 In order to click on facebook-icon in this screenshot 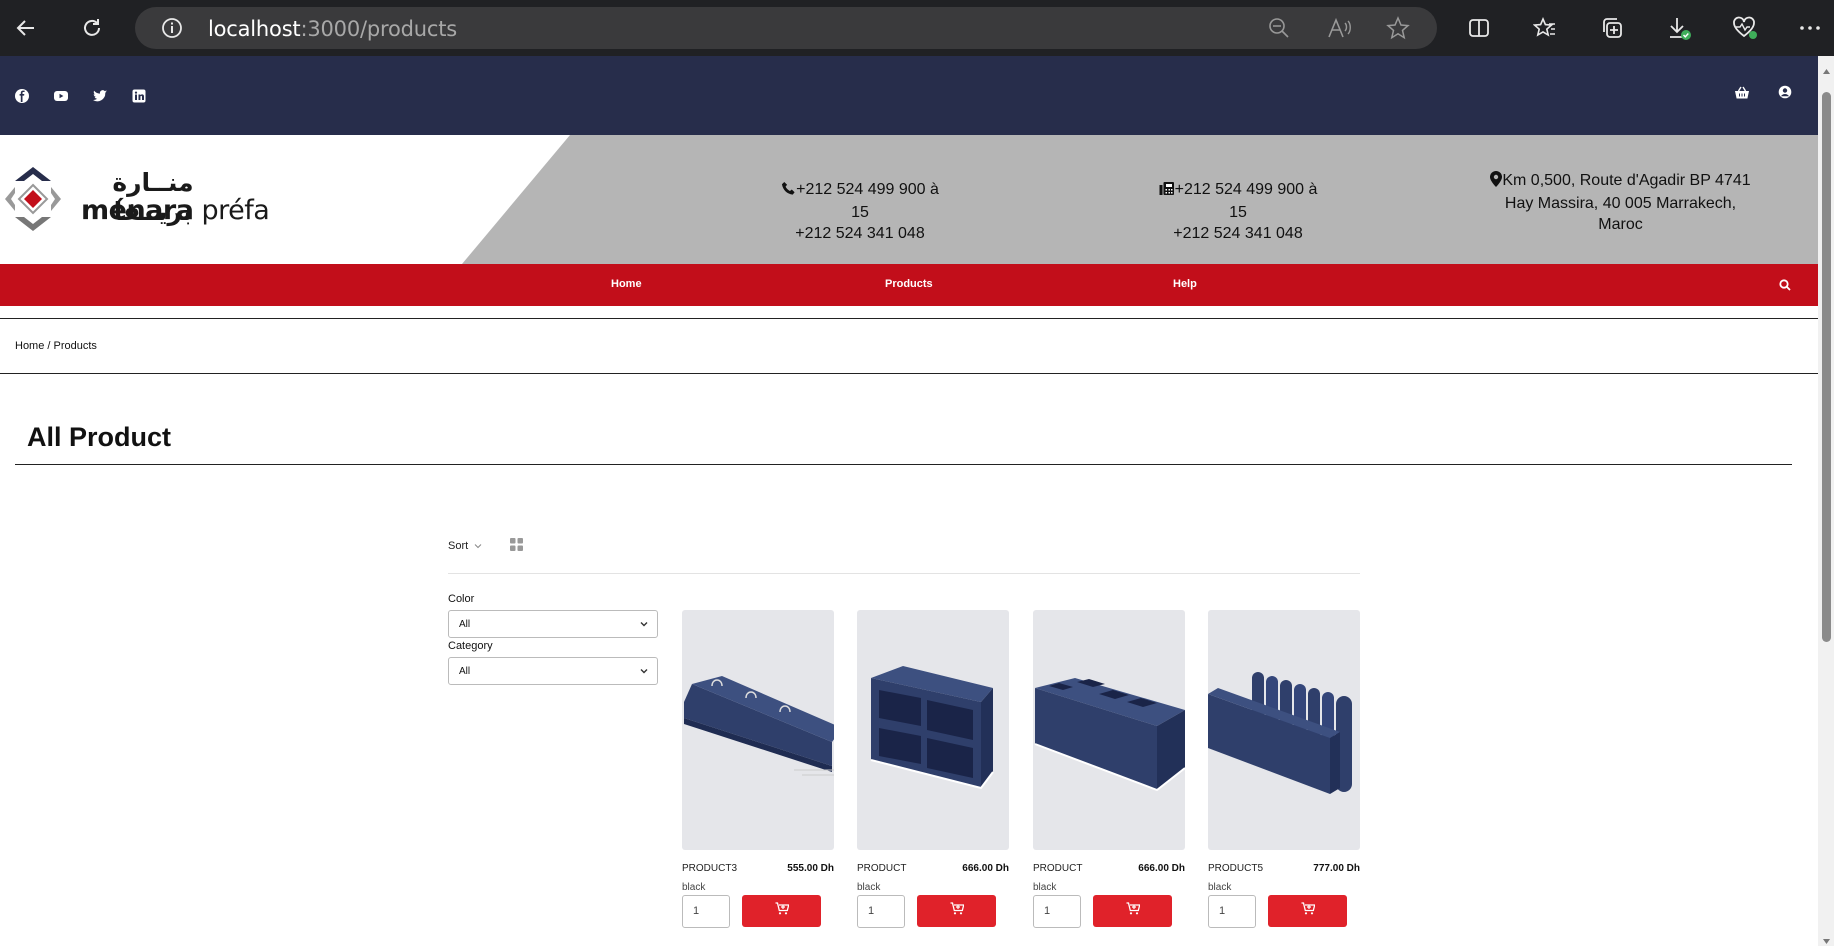, I will do `click(22, 96)`.